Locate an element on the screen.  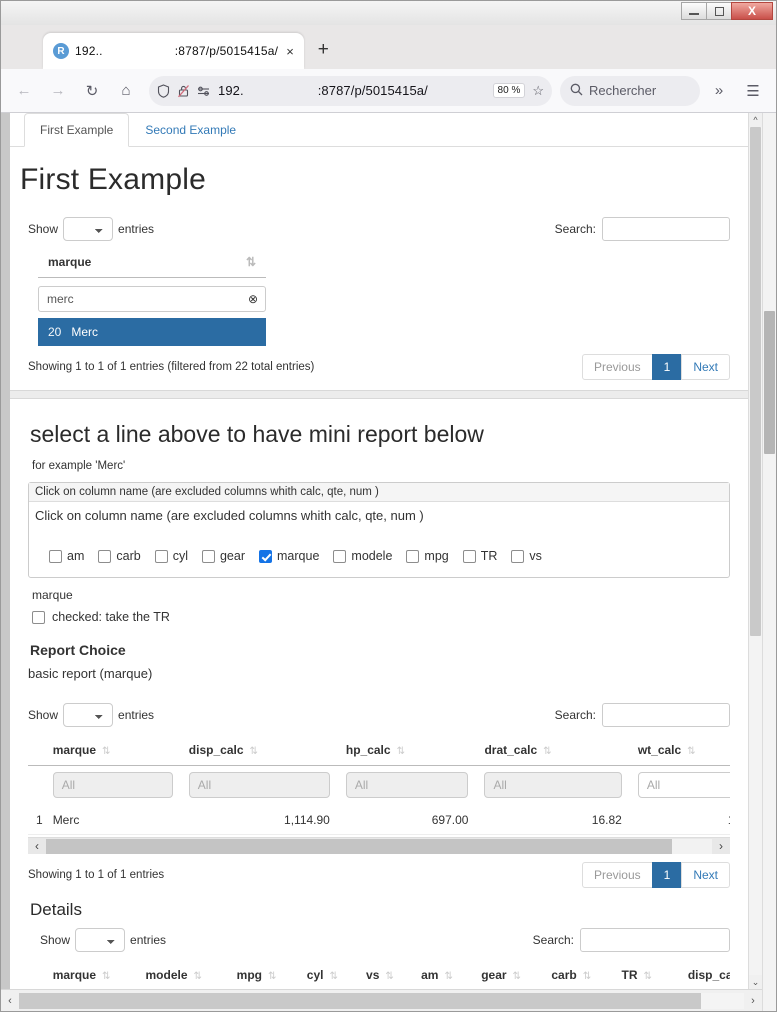
shield-icon is located at coordinates (163, 90).